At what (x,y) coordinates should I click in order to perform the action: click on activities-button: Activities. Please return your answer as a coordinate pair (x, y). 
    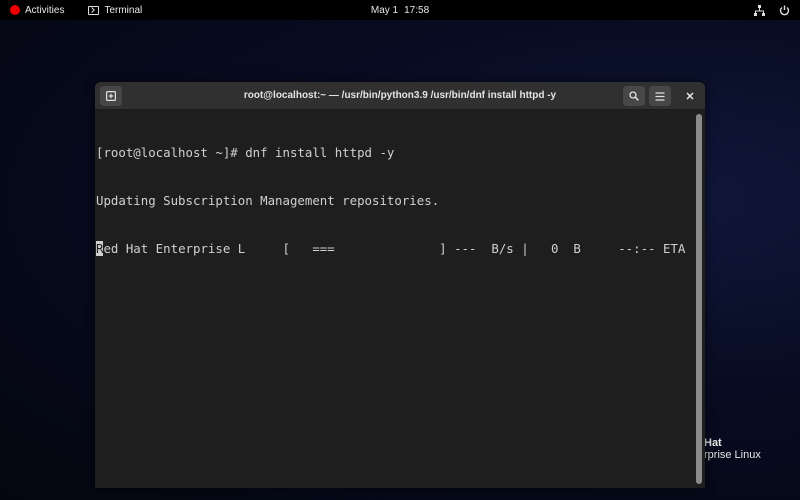
    Looking at the image, I should click on (37, 10).